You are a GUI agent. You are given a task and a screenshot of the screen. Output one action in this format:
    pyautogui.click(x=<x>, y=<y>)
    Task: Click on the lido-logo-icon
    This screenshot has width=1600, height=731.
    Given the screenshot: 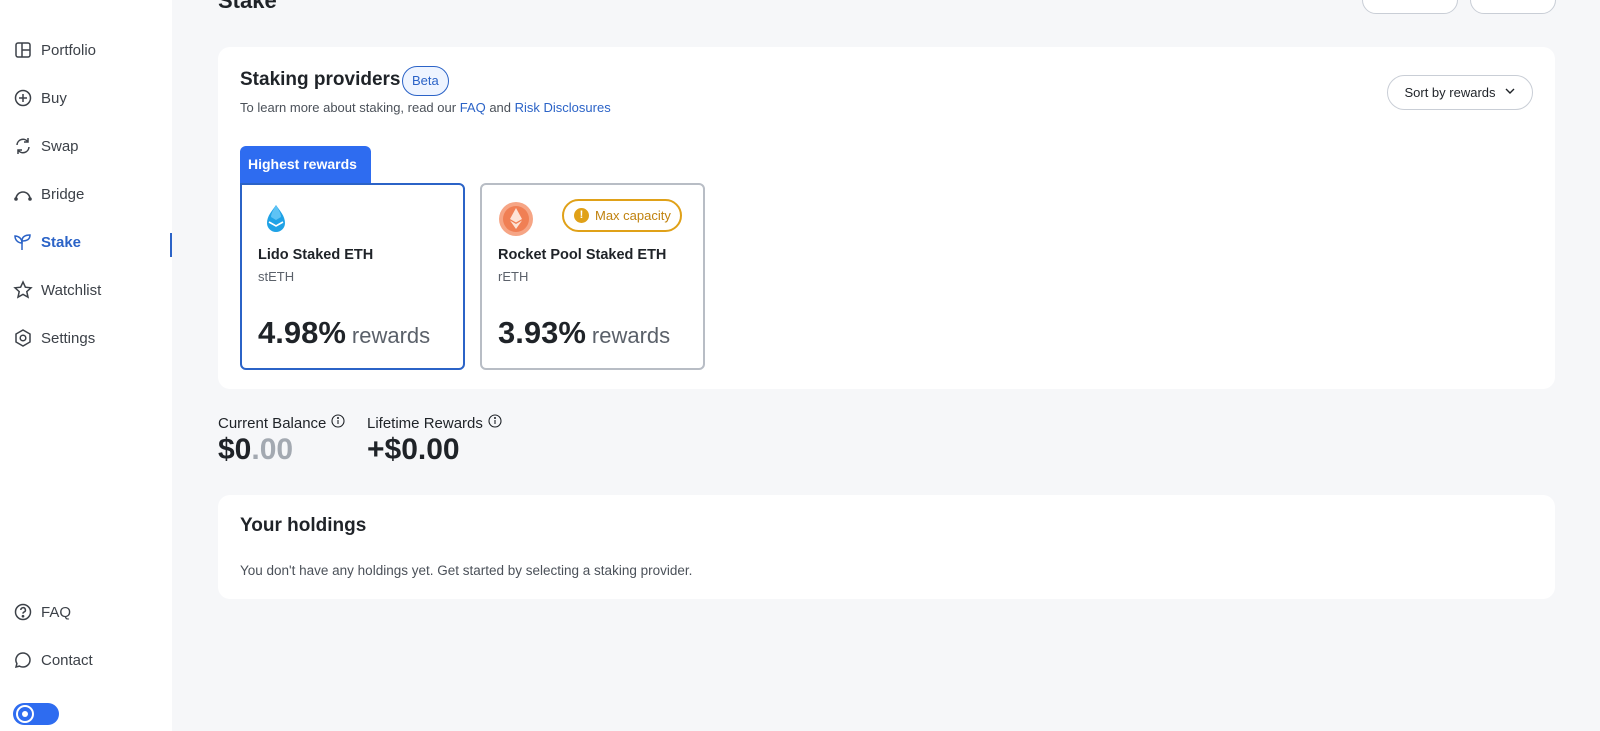 What is the action you would take?
    pyautogui.click(x=276, y=219)
    